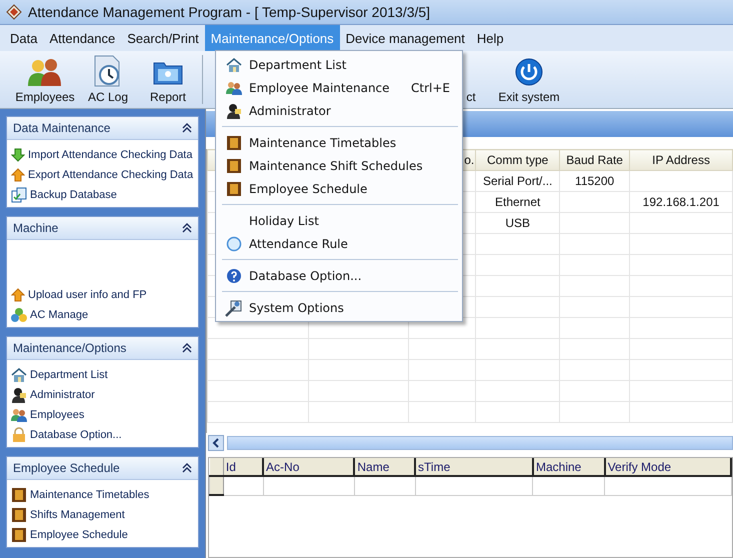 Image resolution: width=733 pixels, height=558 pixels. What do you see at coordinates (339, 307) in the screenshot?
I see `menu-option: System Options` at bounding box center [339, 307].